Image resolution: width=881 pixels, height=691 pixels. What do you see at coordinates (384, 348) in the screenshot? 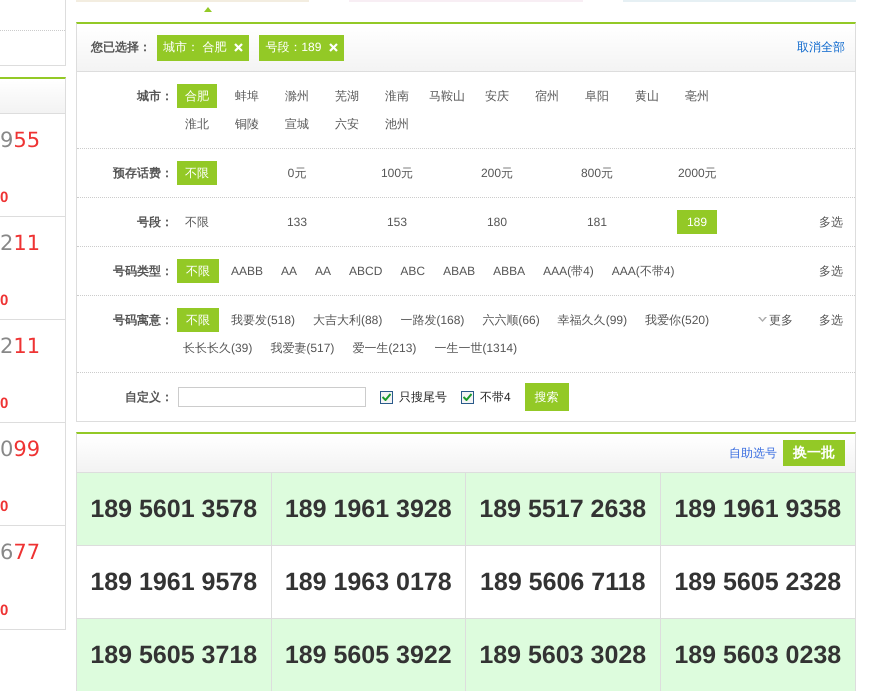
I see `filter-option: 爱一生(213)` at bounding box center [384, 348].